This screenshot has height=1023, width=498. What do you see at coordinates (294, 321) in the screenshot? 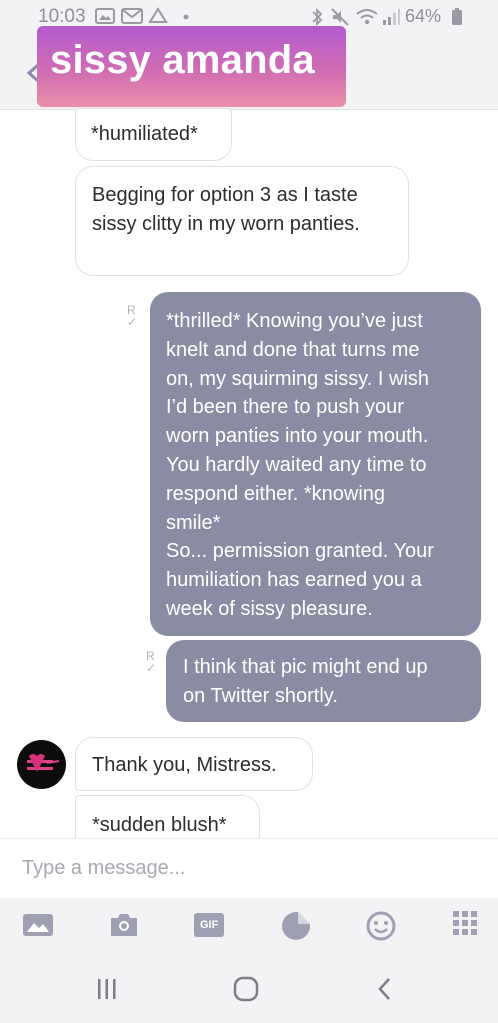
I see `message-line: *thrilled* Knowing you’ve just` at bounding box center [294, 321].